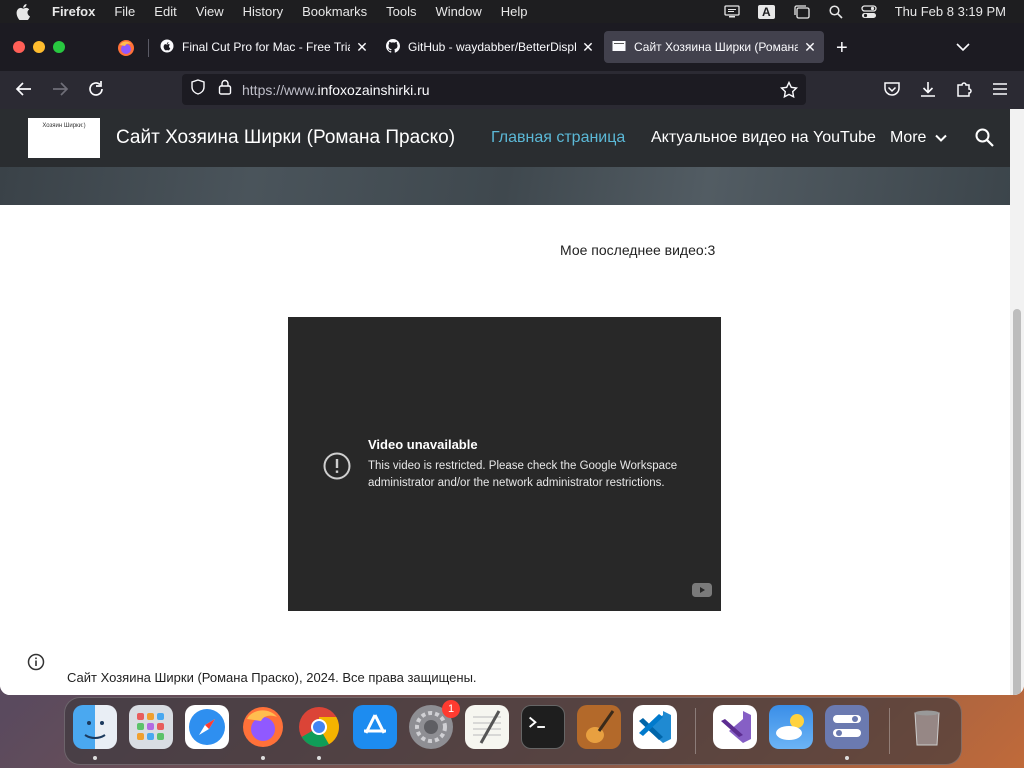 The image size is (1024, 768). I want to click on tab-title: Сайт Хозяина Ширки (Романа Праско), so click(716, 47).